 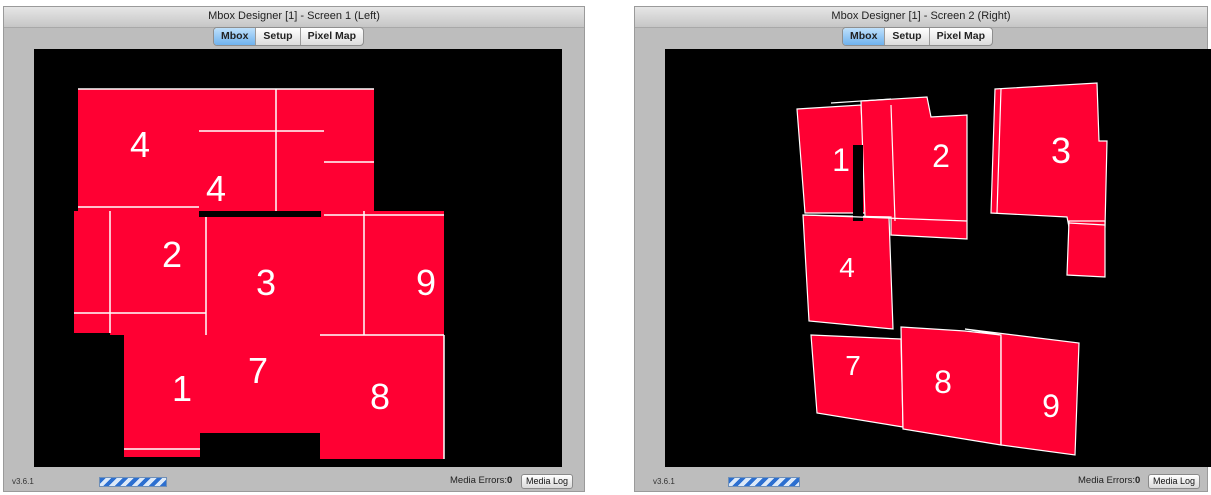 I want to click on right-gap-slot, so click(x=858, y=183).